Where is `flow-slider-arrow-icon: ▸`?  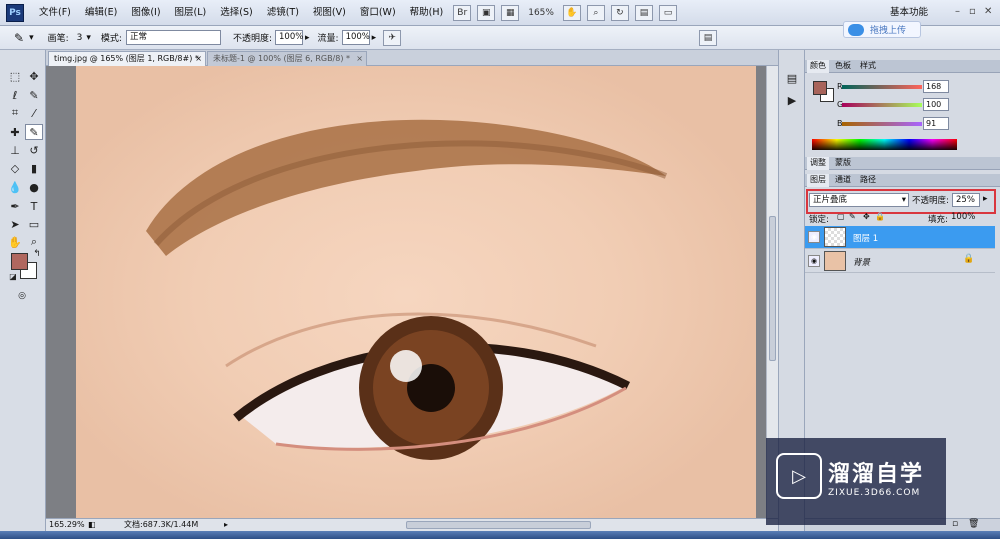 flow-slider-arrow-icon: ▸ is located at coordinates (374, 38).